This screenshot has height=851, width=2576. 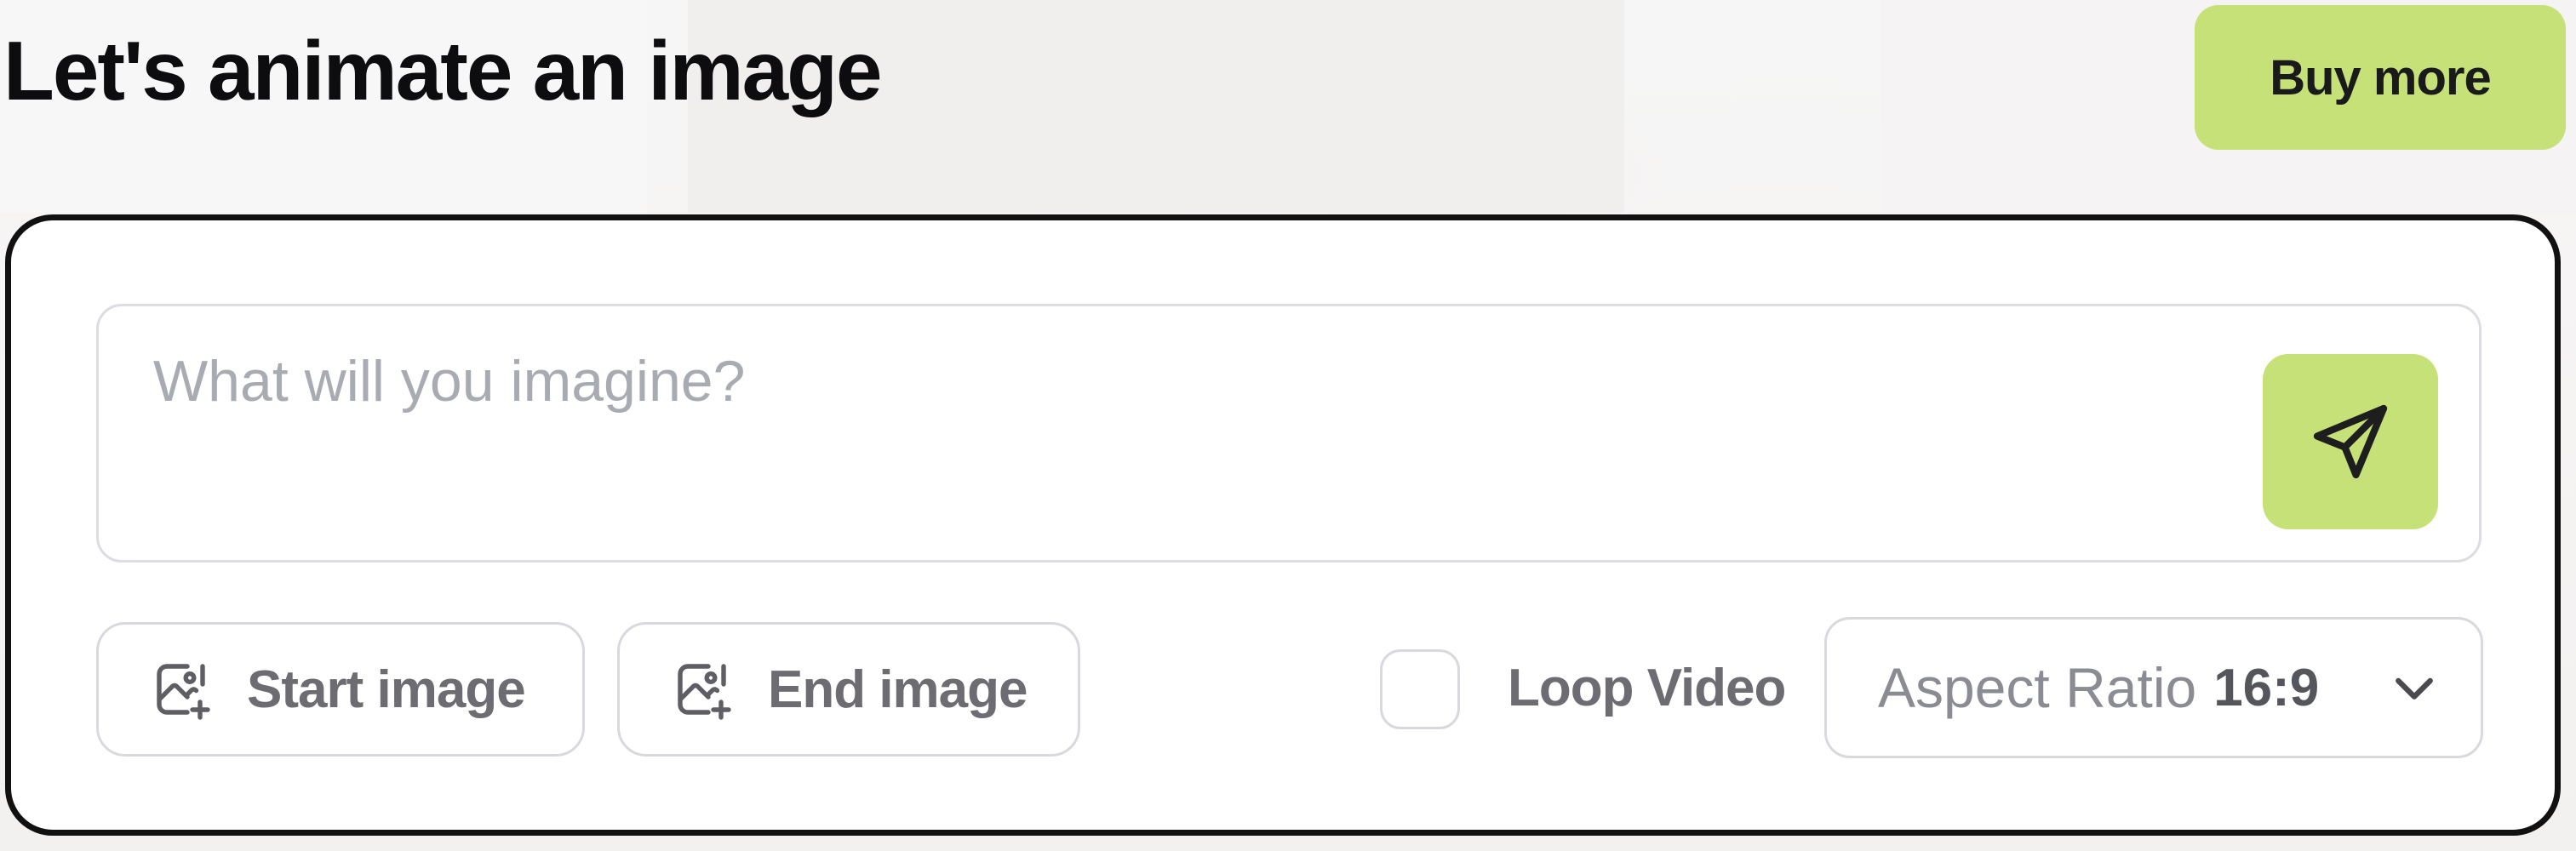 I want to click on end-image-button: End image, so click(x=848, y=689).